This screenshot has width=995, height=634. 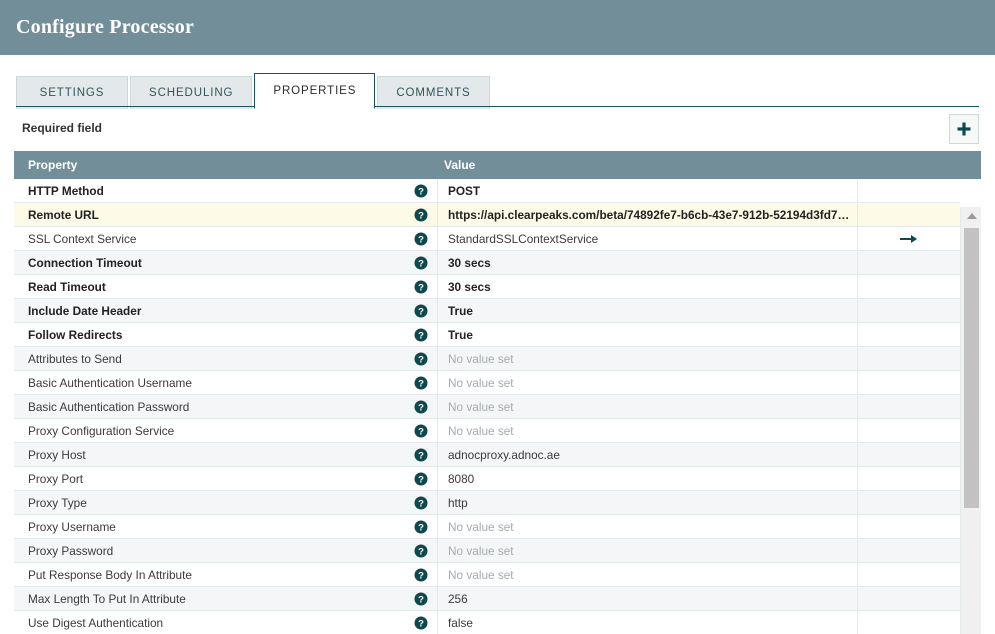 I want to click on table-row: Include Date Header? True, so click(x=487, y=311).